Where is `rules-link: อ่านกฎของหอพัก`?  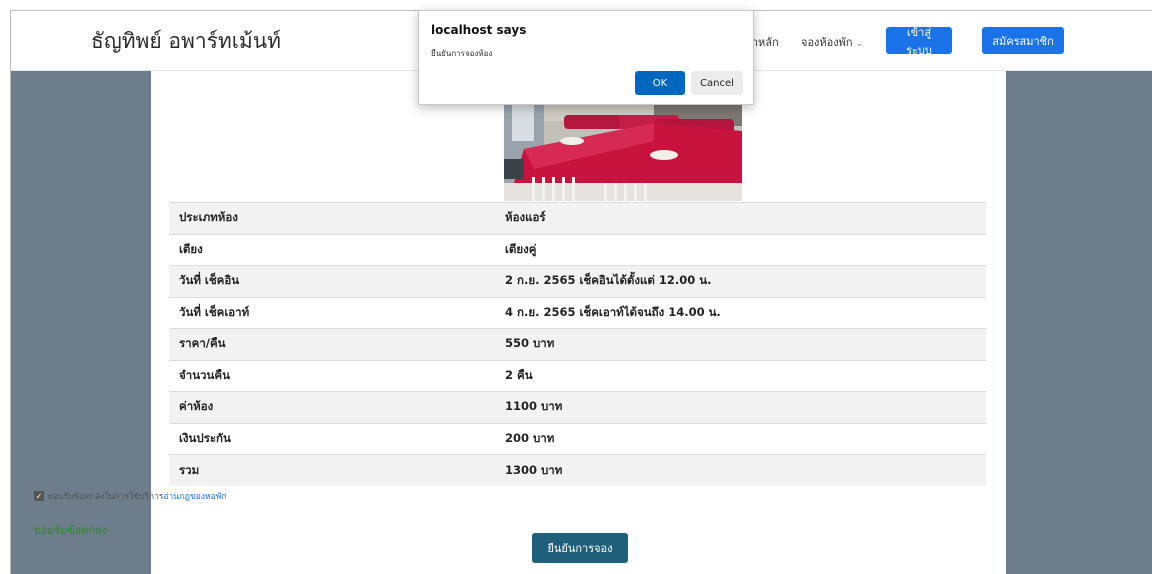 rules-link: อ่านกฎของหอพัก is located at coordinates (194, 496).